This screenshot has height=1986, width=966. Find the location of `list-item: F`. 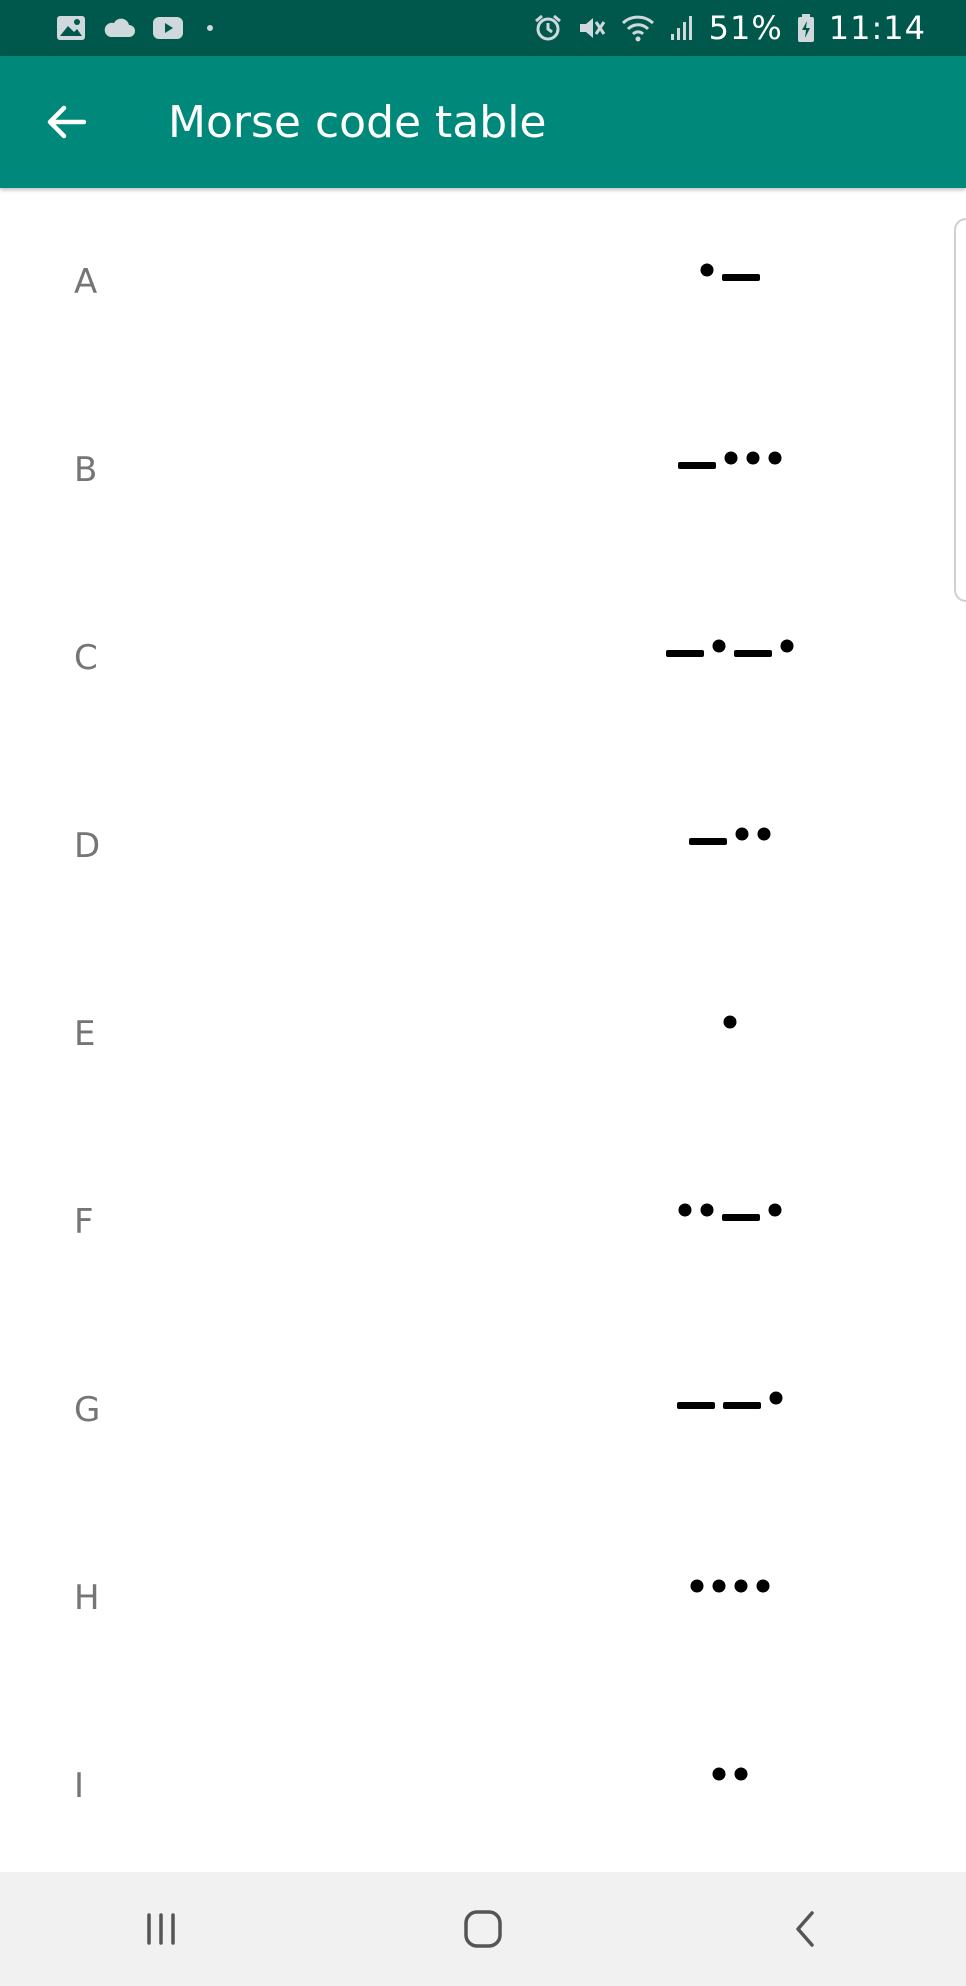

list-item: F is located at coordinates (483, 1222).